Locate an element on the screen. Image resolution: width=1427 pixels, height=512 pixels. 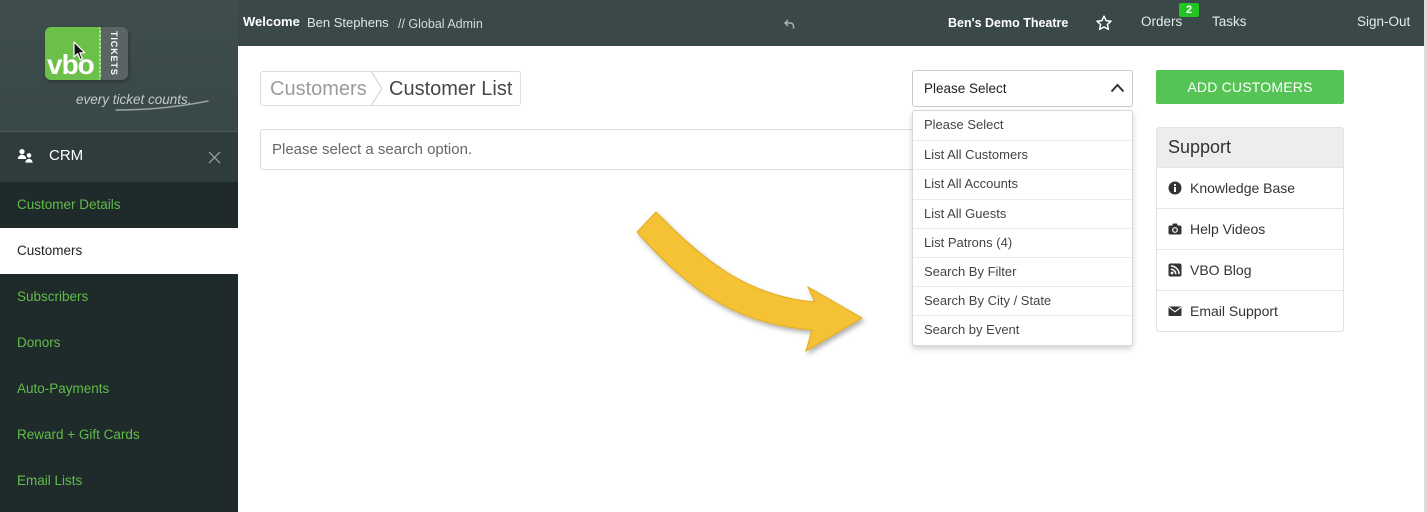
users-icon is located at coordinates (25, 155).